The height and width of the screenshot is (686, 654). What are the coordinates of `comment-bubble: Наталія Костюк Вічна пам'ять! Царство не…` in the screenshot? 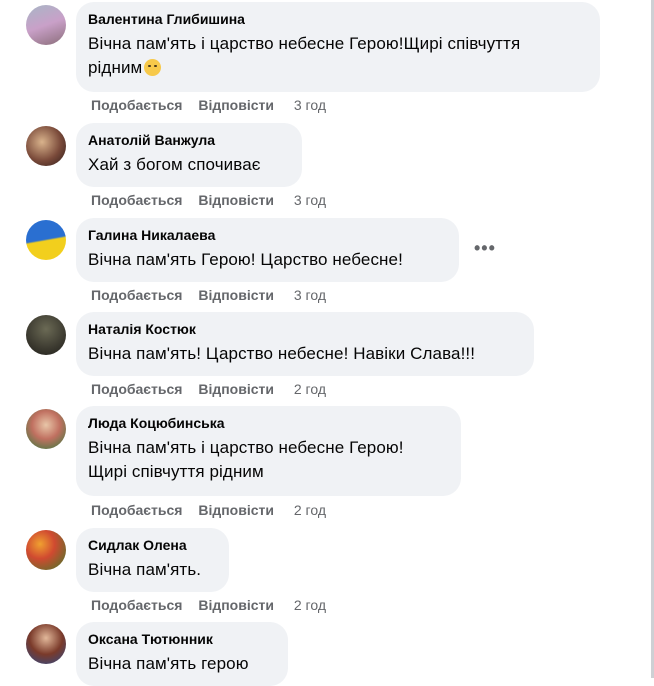 It's located at (305, 344).